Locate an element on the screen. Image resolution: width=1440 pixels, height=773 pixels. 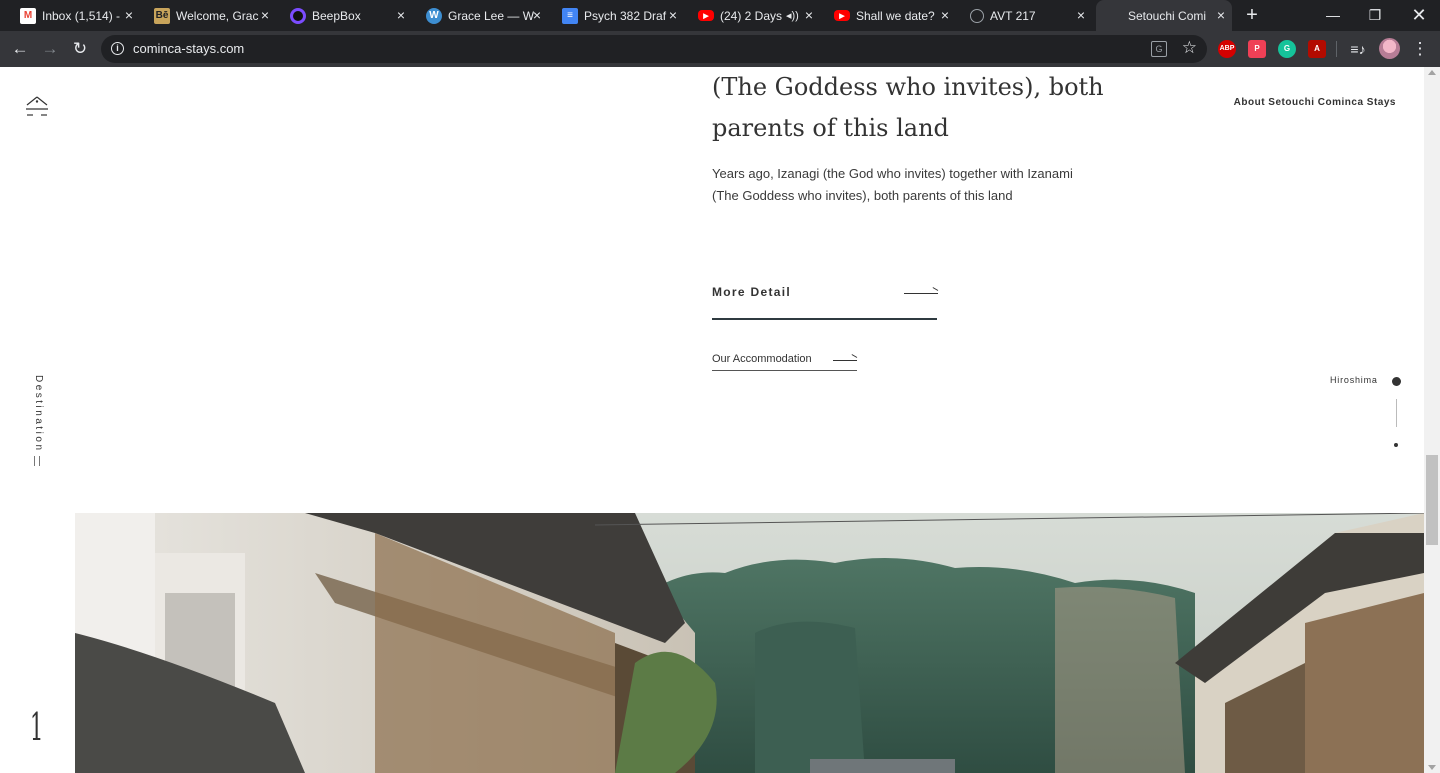
media-control-icon: ≡♪ is located at coordinates (1358, 49).